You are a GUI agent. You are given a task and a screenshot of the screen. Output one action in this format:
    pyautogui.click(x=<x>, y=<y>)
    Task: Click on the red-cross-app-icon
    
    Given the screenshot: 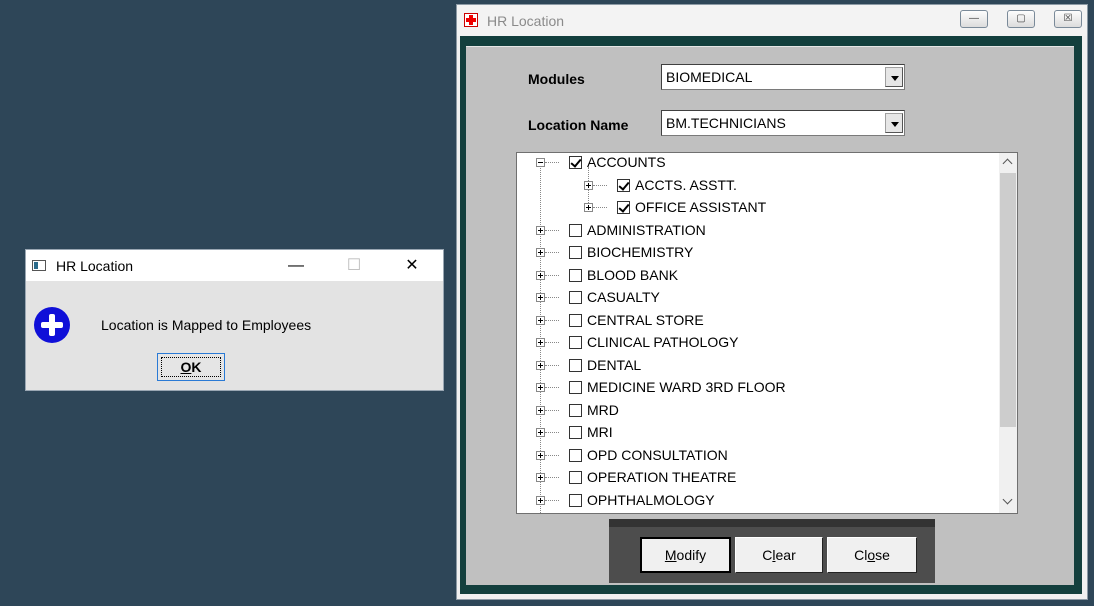 What is the action you would take?
    pyautogui.click(x=471, y=20)
    